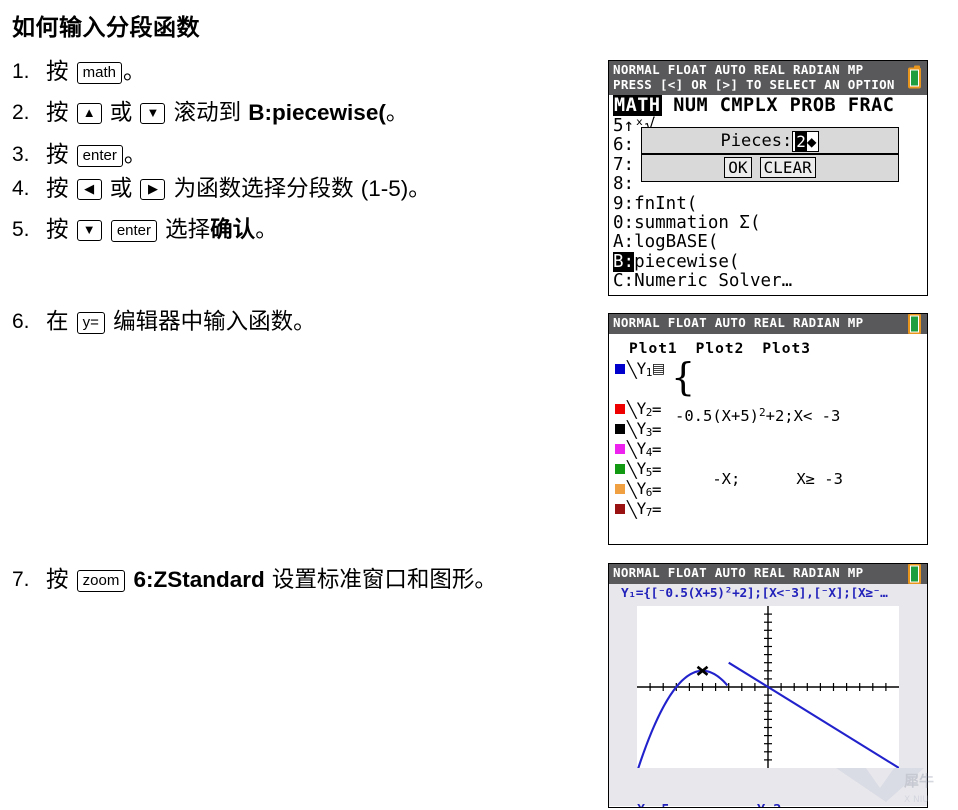 This screenshot has height=810, width=958. What do you see at coordinates (914, 77) in the screenshot?
I see `battery-icon` at bounding box center [914, 77].